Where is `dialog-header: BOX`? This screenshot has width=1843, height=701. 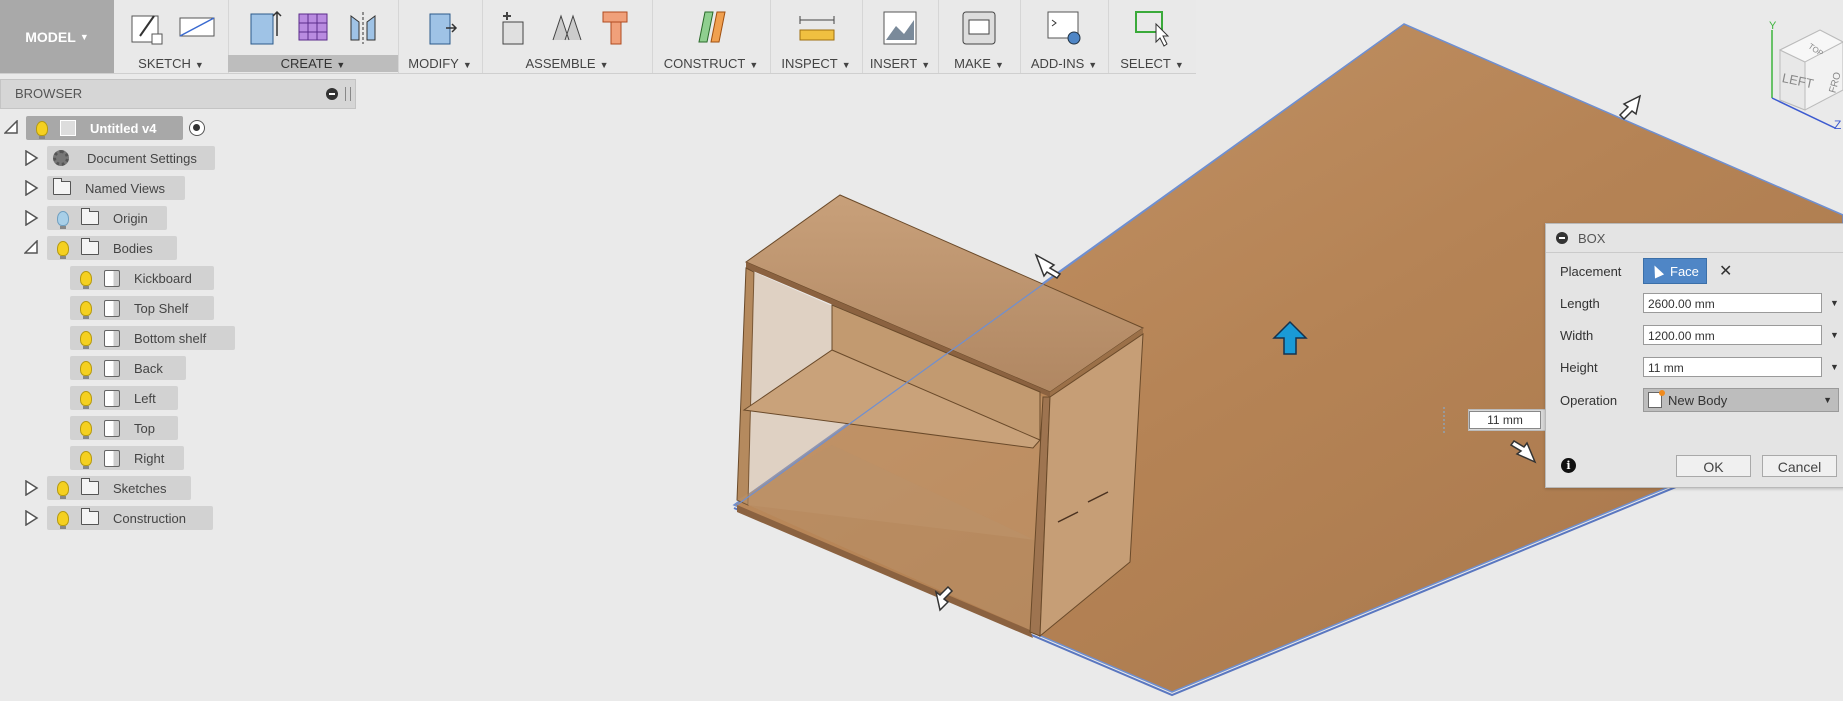
dialog-header: BOX is located at coordinates (1694, 238).